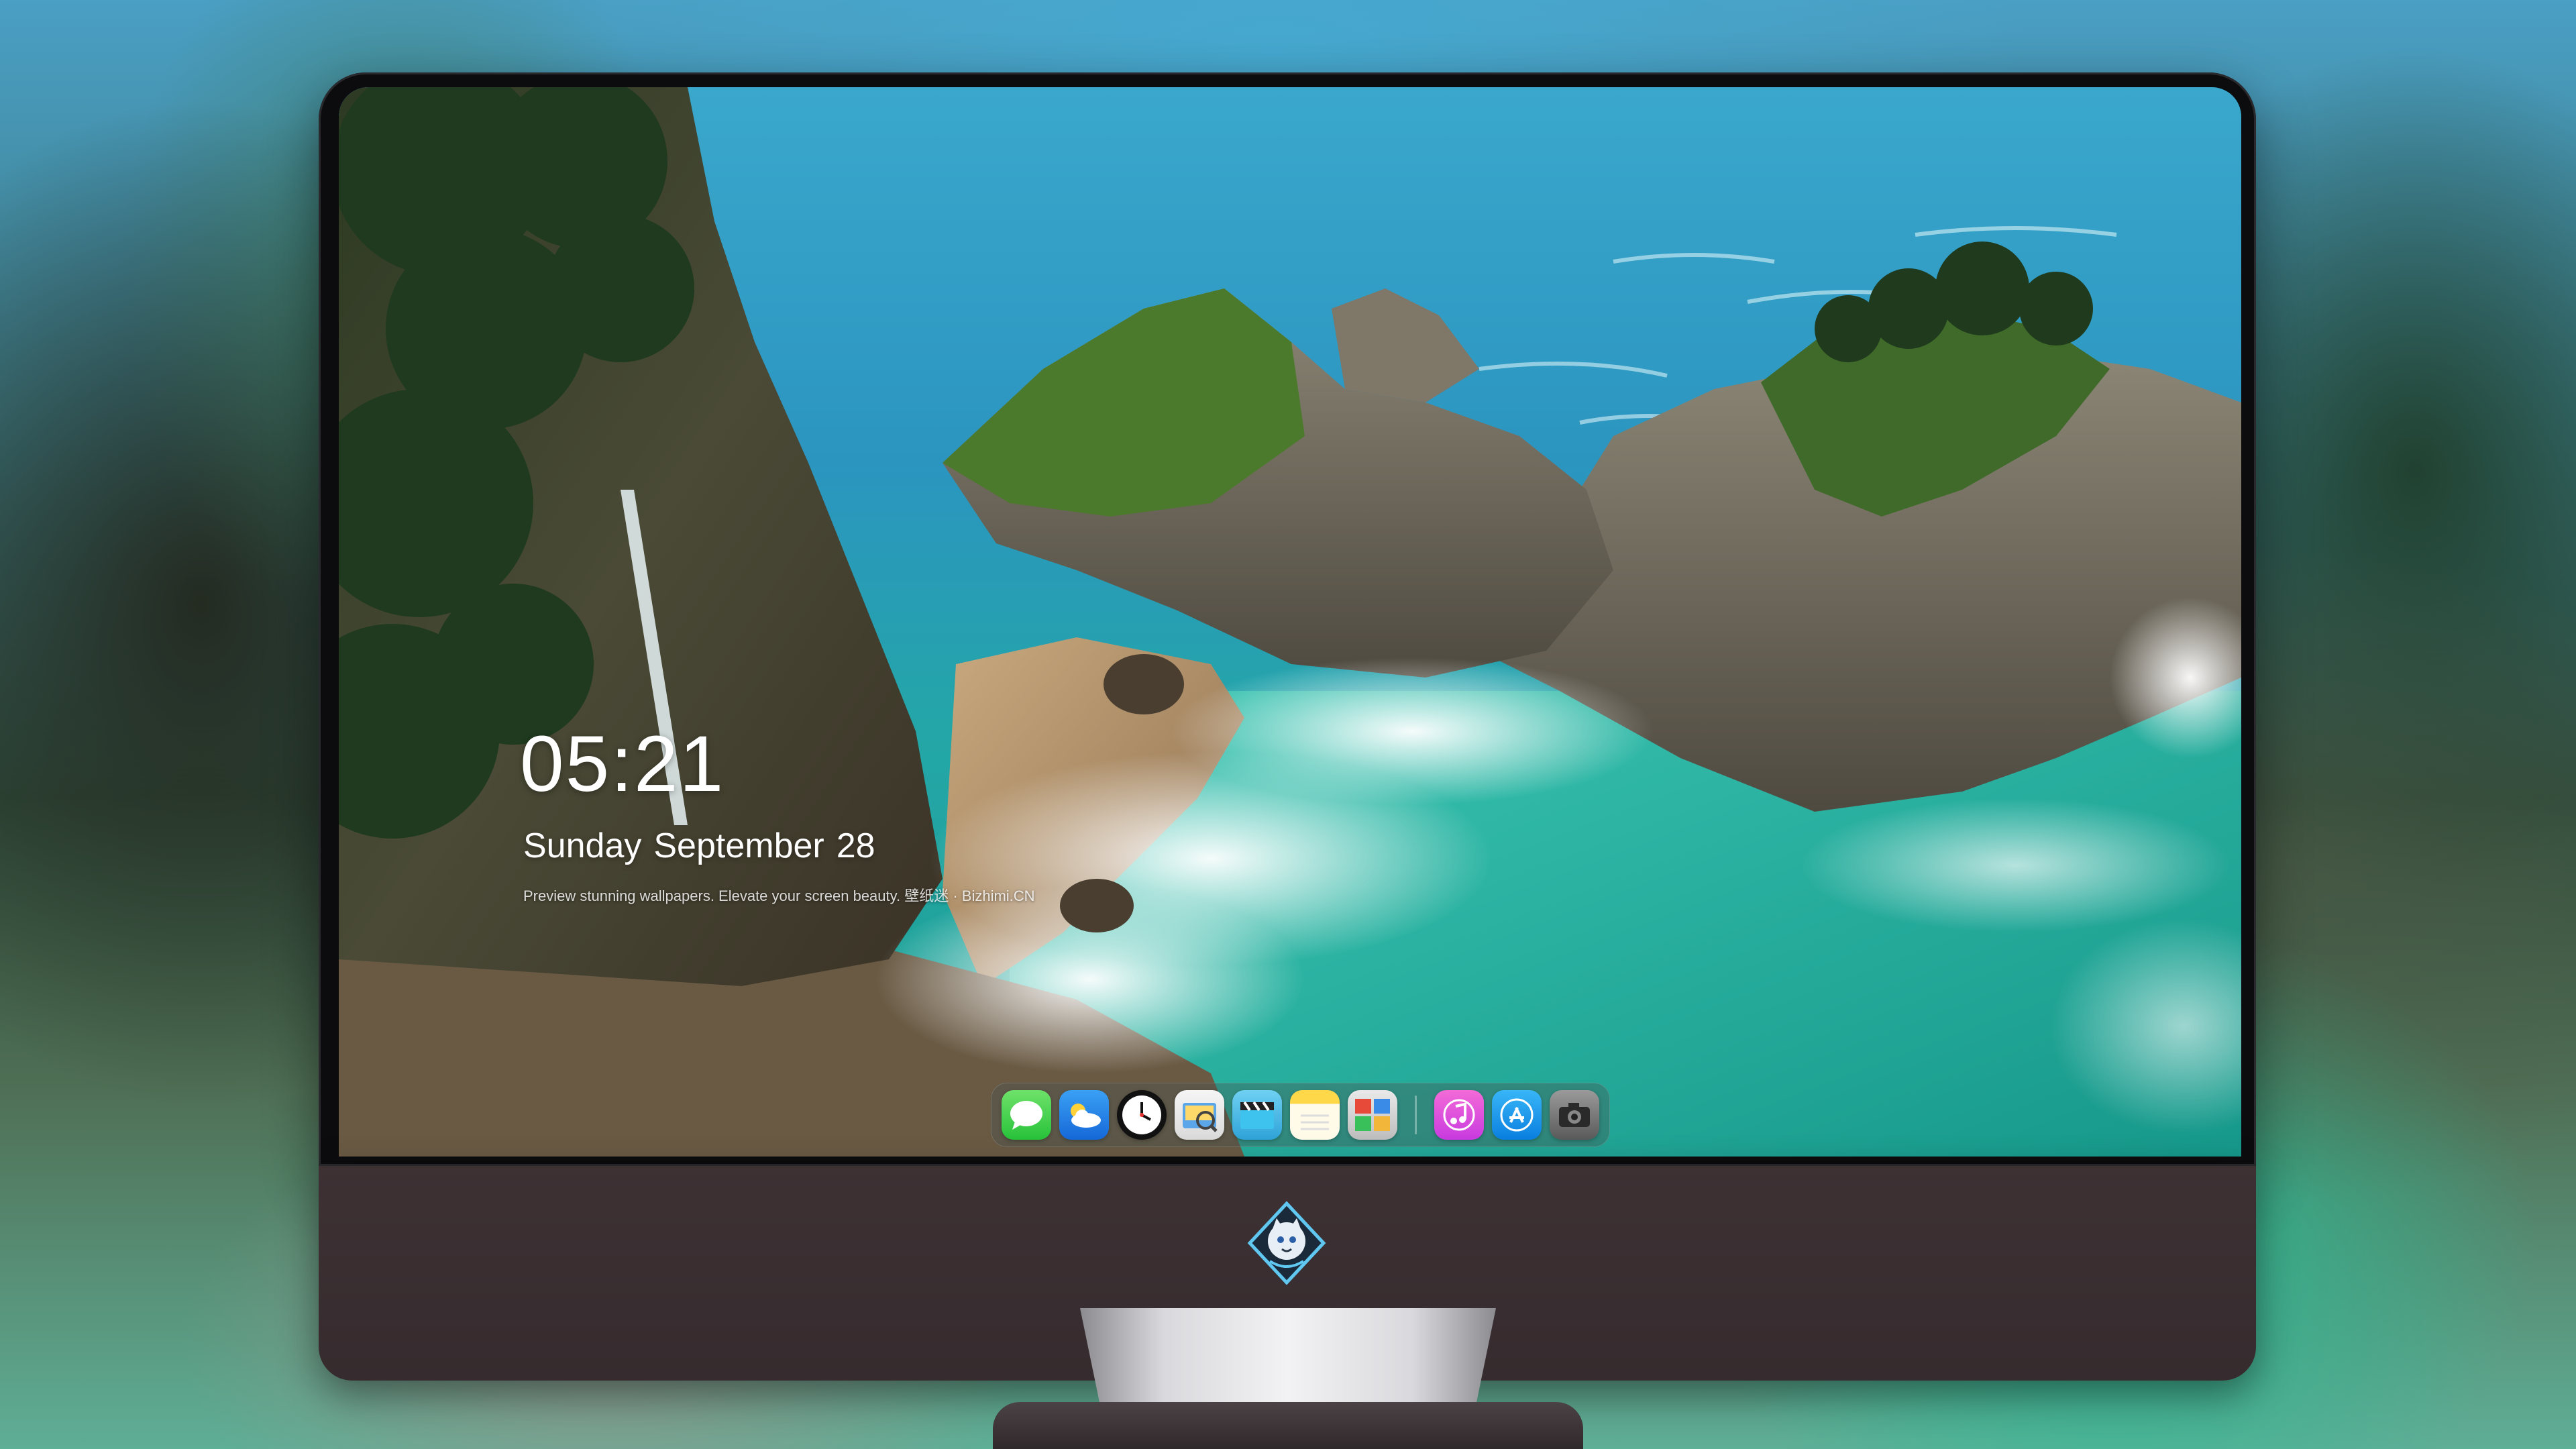 Image resolution: width=2576 pixels, height=1449 pixels. What do you see at coordinates (1142, 1115) in the screenshot?
I see `clock-icon` at bounding box center [1142, 1115].